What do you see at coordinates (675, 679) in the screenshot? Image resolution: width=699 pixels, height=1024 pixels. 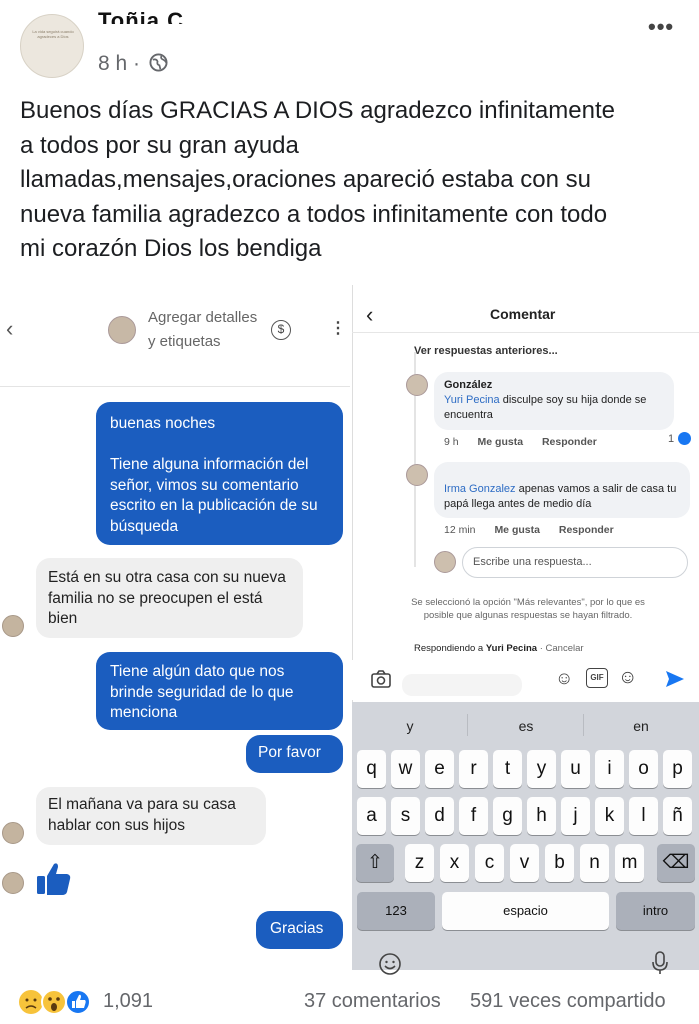 I see `send-icon` at bounding box center [675, 679].